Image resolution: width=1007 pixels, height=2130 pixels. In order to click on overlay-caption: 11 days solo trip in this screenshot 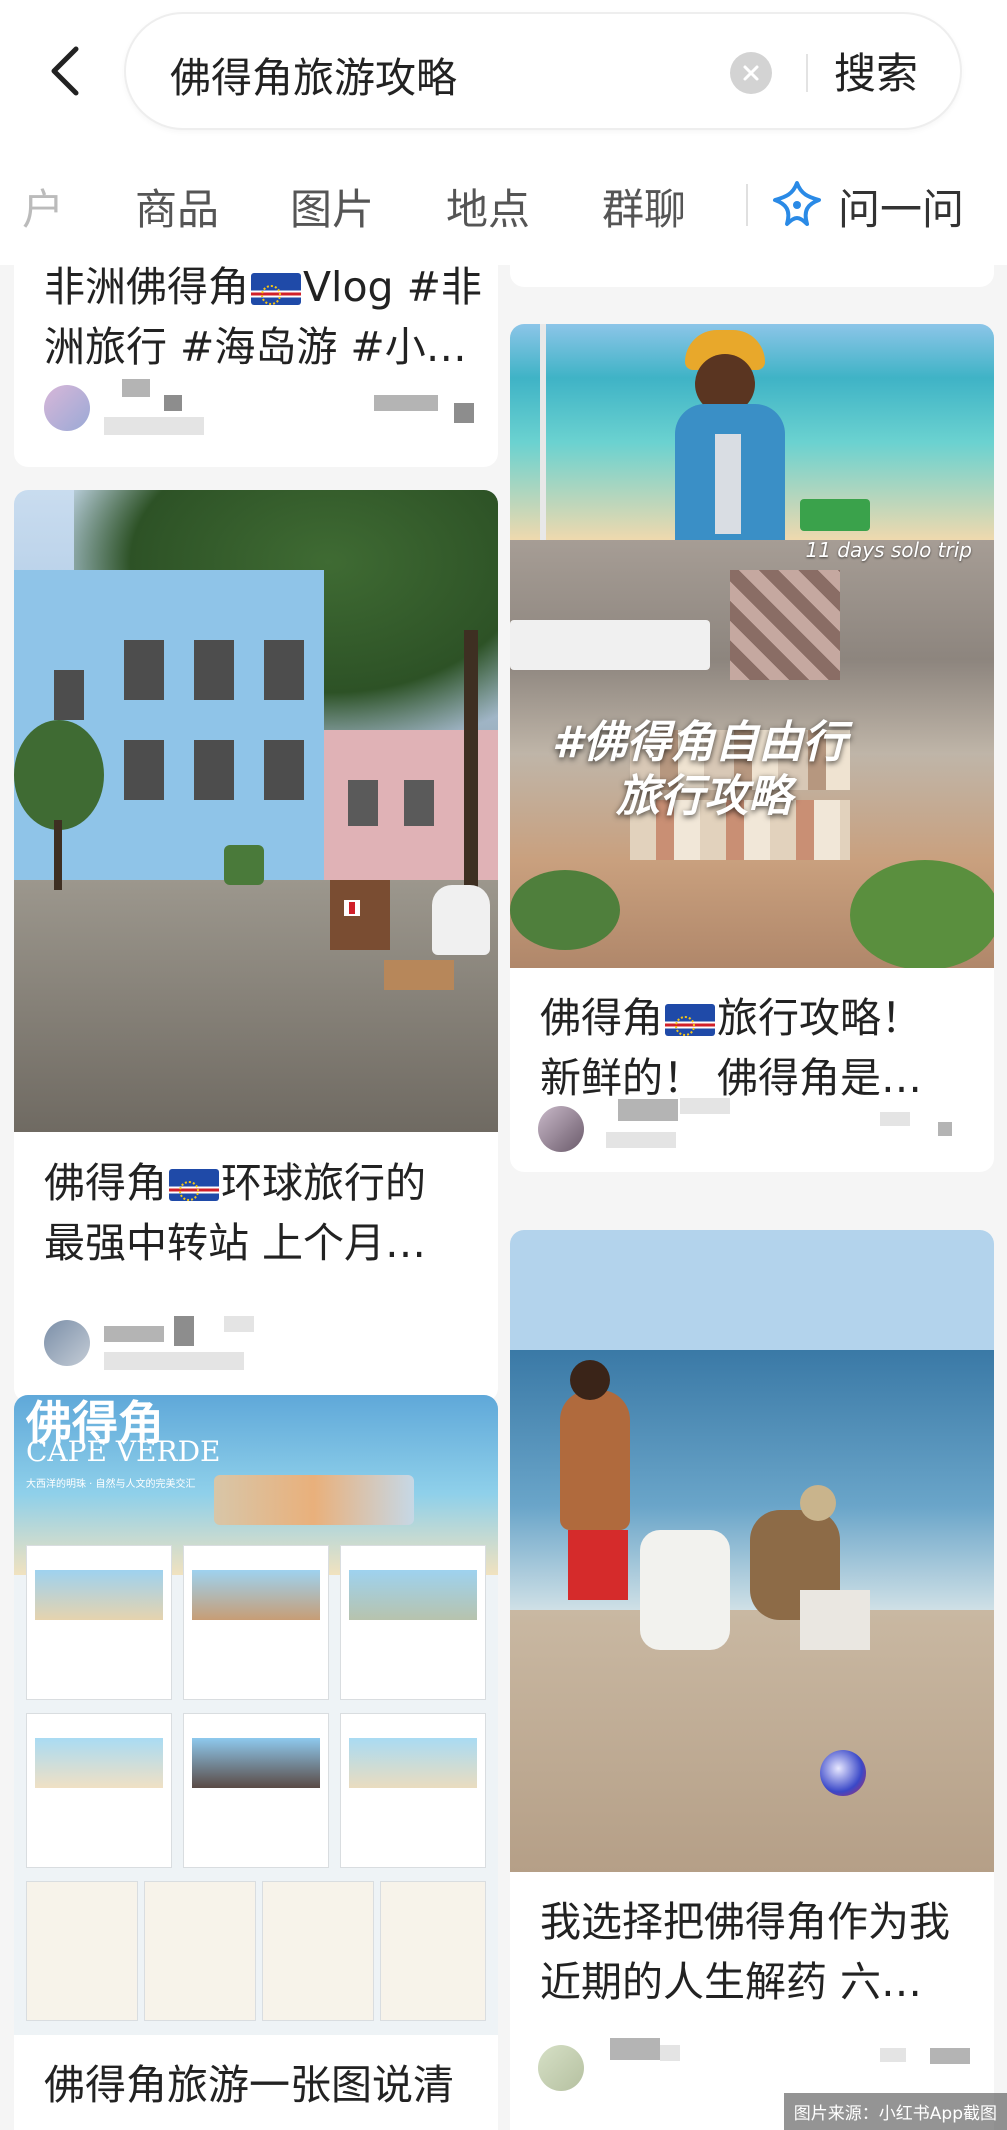, I will do `click(889, 550)`.